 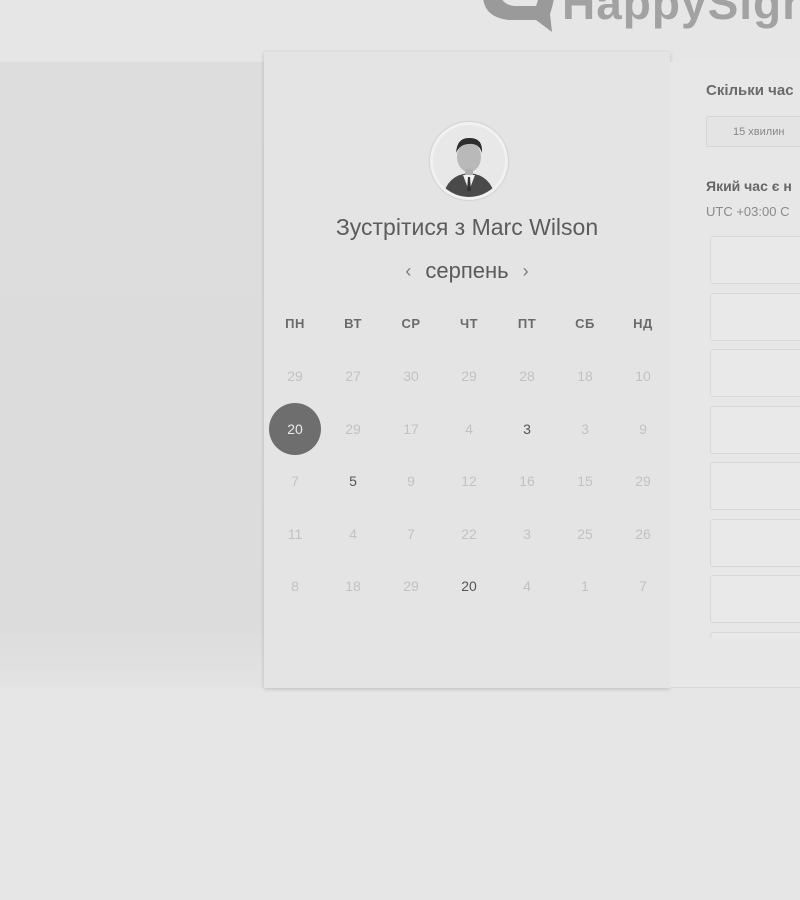 I want to click on calendar-day-available: 5, so click(x=353, y=481).